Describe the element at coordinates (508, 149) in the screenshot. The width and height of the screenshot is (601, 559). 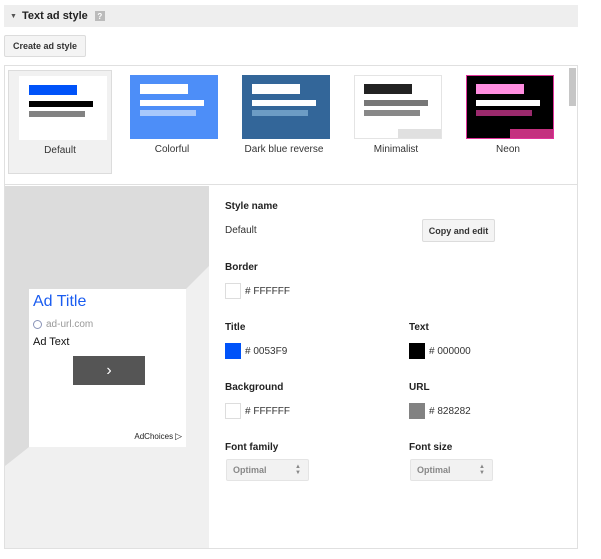
I see `style-option-label: Neon` at that location.